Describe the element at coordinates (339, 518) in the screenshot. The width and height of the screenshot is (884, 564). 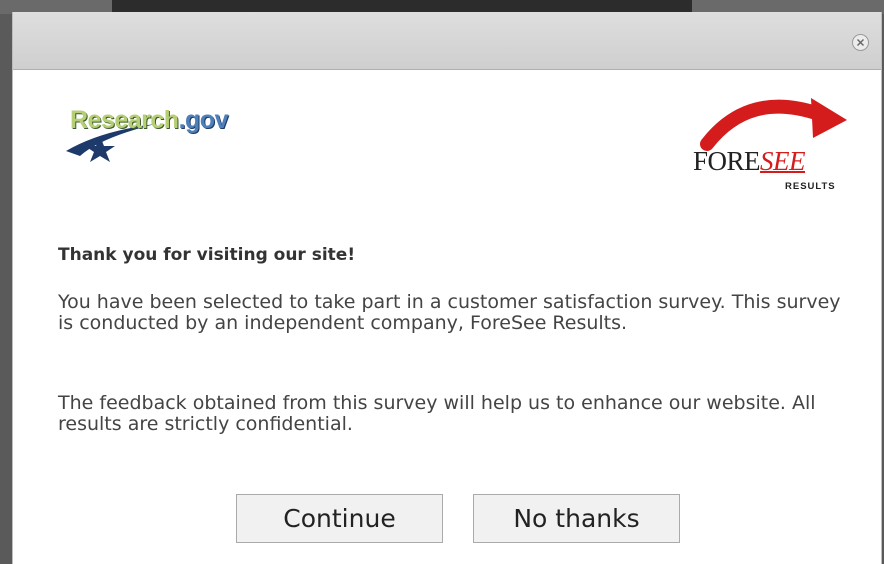
I see `continue-button: Continue` at that location.